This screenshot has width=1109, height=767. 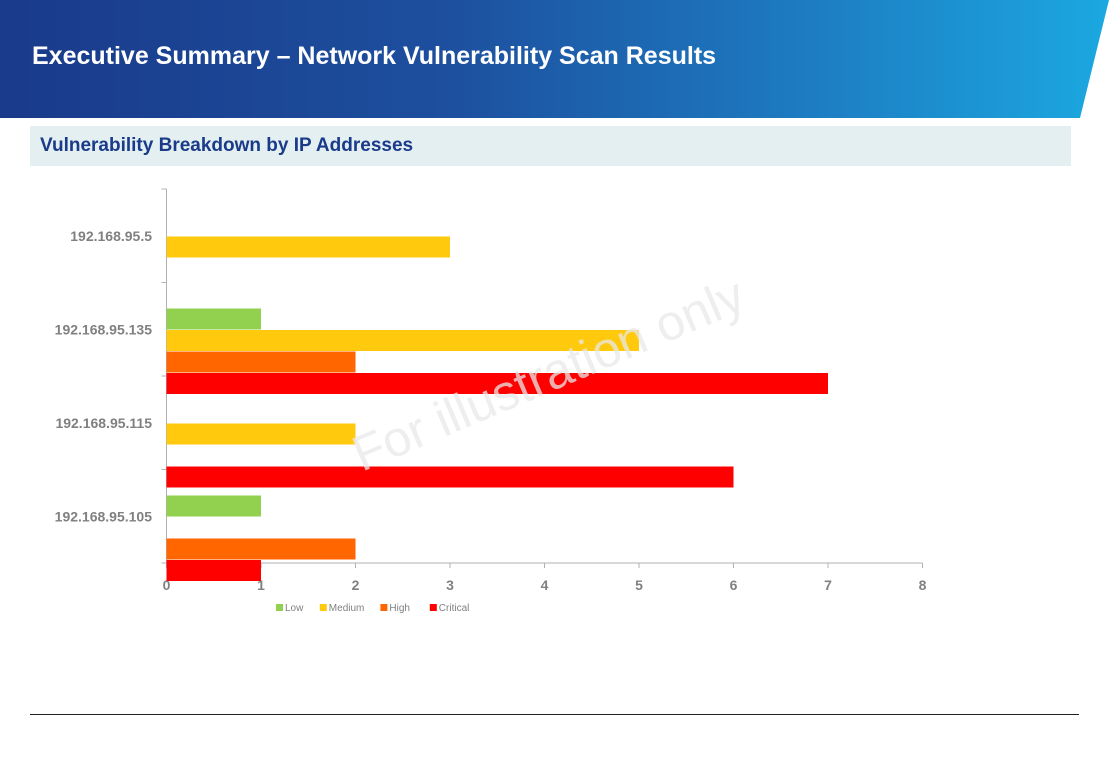 I want to click on x-tick-label: 3, so click(x=450, y=585).